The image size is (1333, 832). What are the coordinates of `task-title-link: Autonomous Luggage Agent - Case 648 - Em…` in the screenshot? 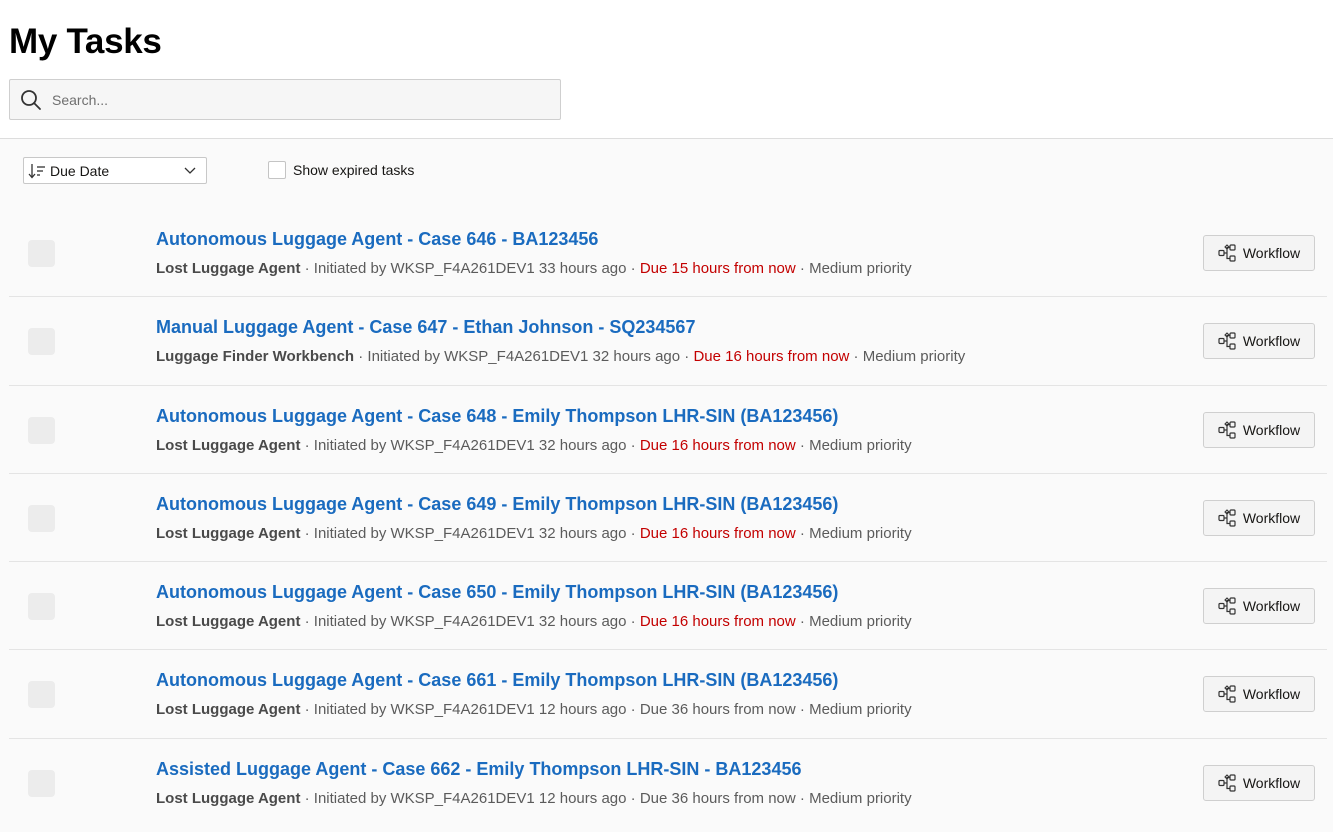 It's located at (497, 416).